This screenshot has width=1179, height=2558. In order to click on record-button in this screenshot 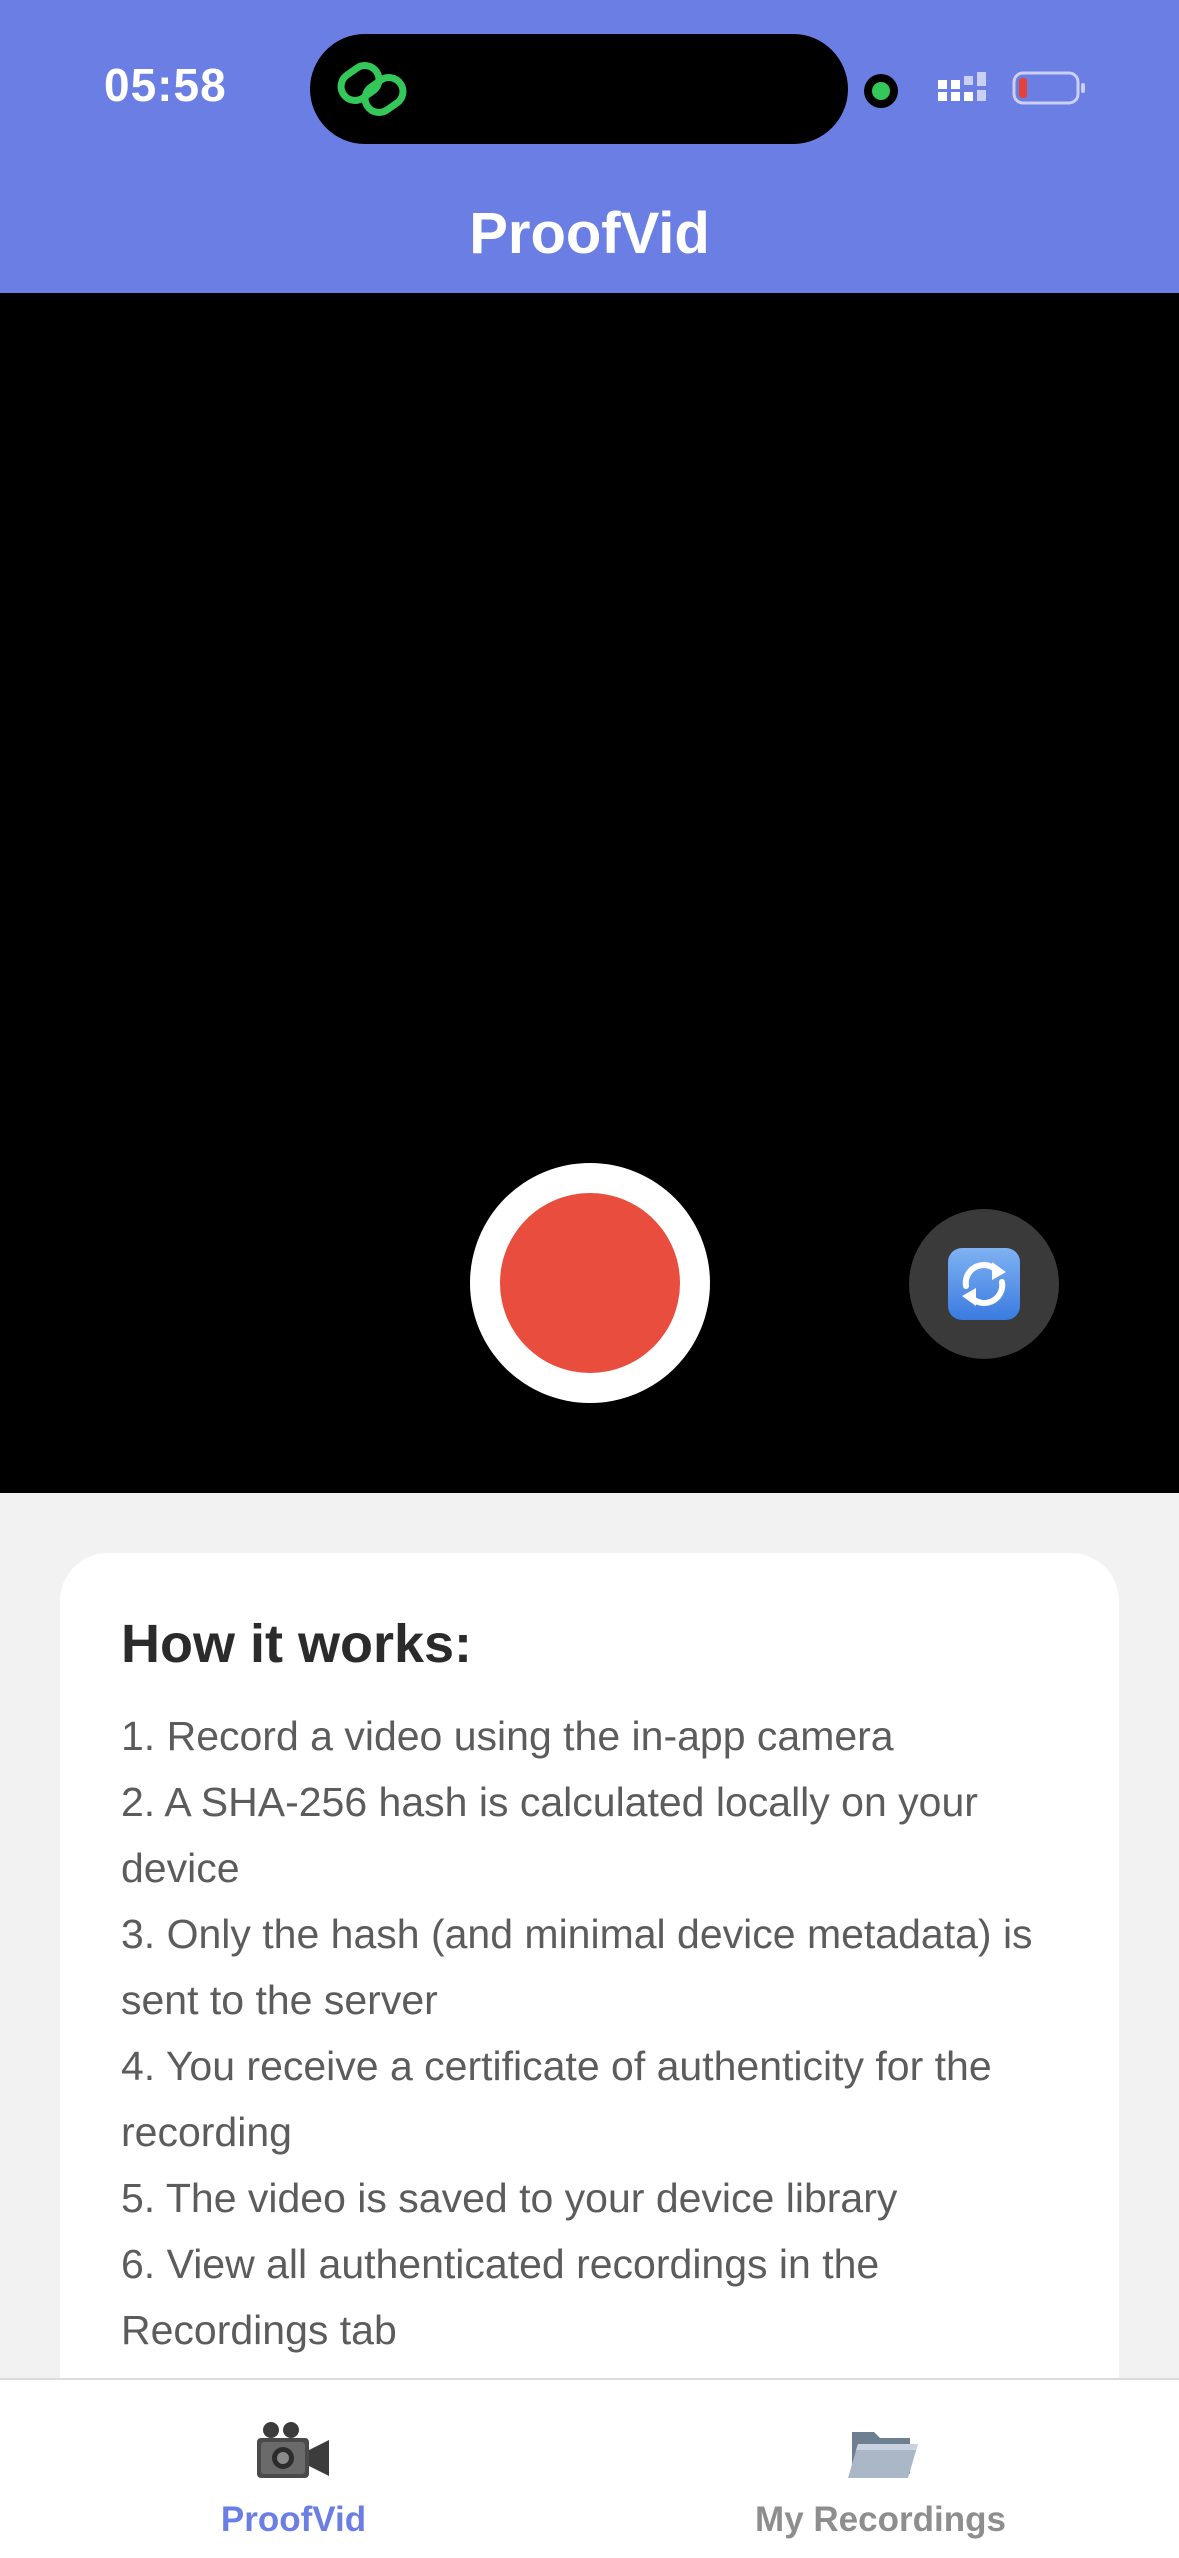, I will do `click(590, 1283)`.